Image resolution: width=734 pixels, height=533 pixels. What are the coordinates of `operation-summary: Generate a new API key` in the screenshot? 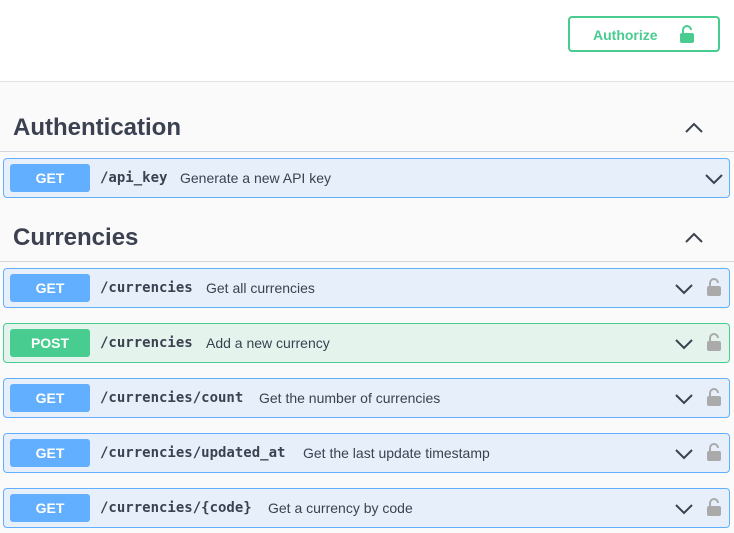 It's located at (255, 178).